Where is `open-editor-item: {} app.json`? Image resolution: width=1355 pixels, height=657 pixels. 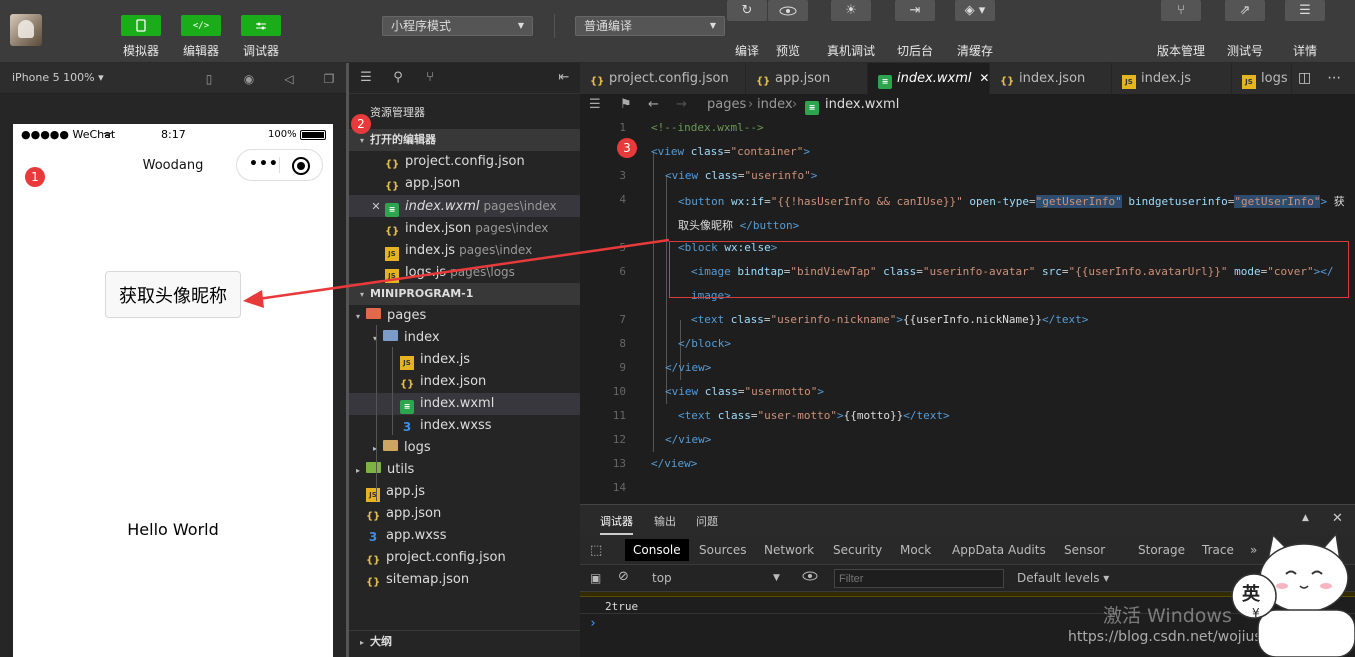 open-editor-item: {} app.json is located at coordinates (464, 184).